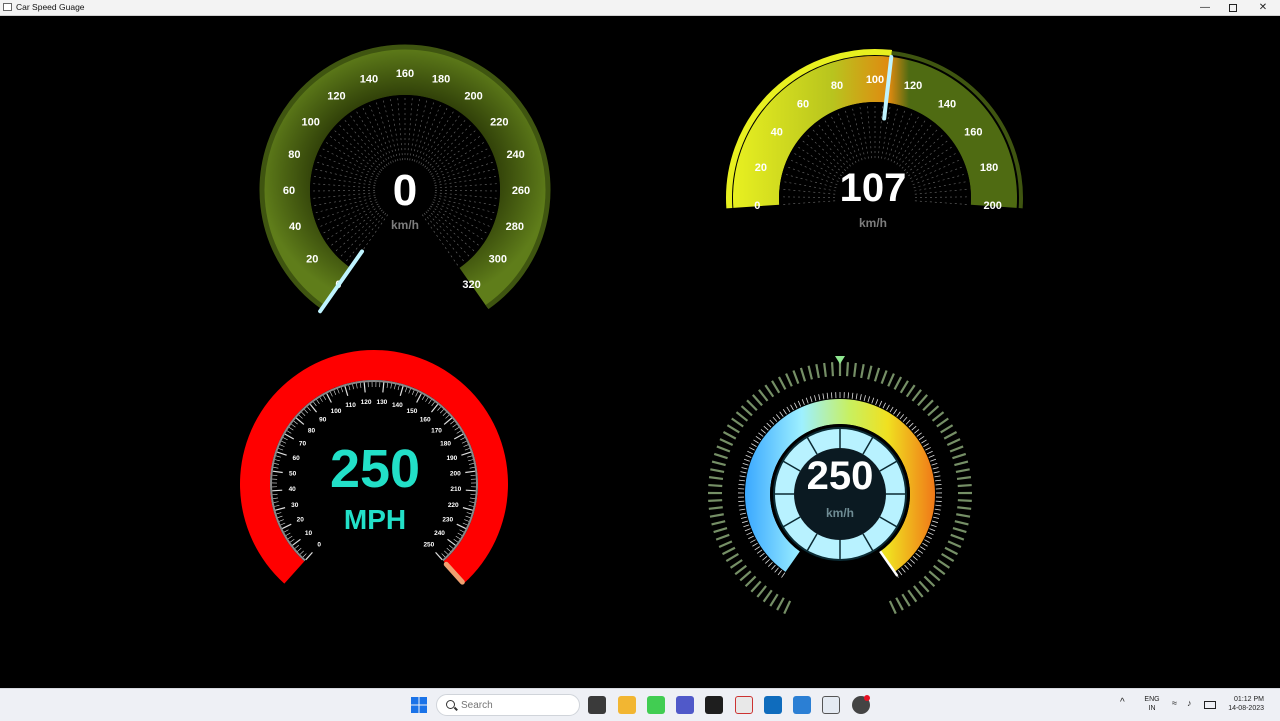 This screenshot has width=1280, height=721. I want to click on gauge-red-tick-label: 210, so click(455, 489).